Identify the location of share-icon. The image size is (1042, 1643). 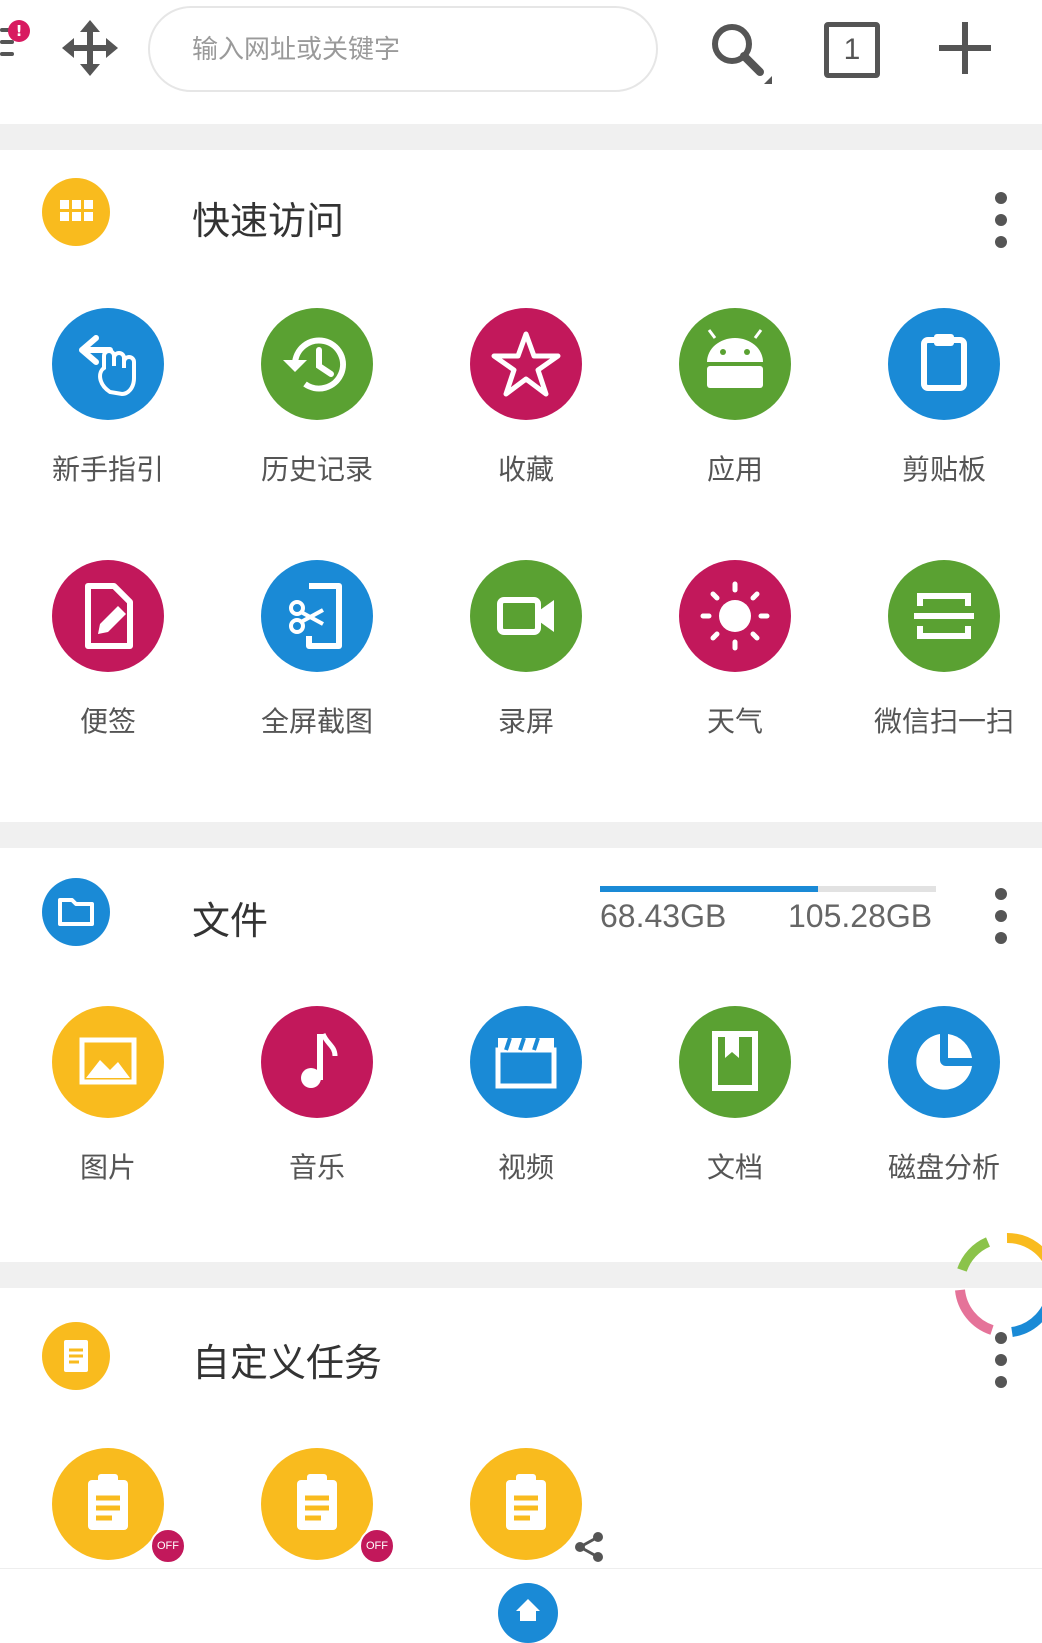
(589, 1547).